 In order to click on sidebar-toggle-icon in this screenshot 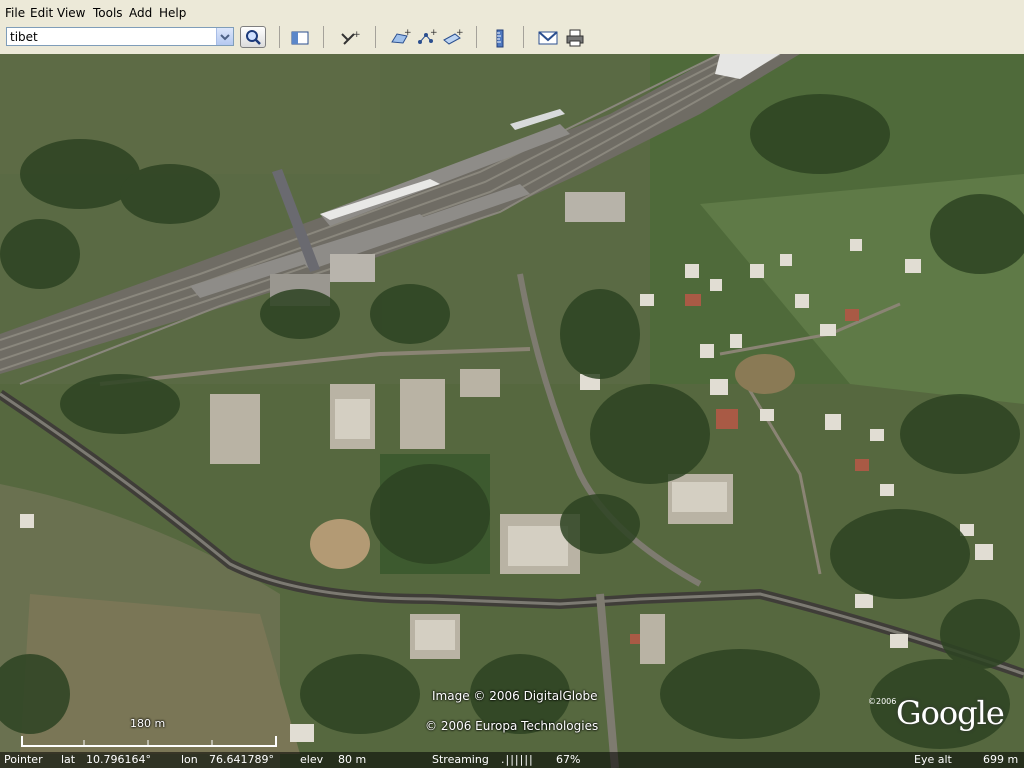, I will do `click(300, 38)`.